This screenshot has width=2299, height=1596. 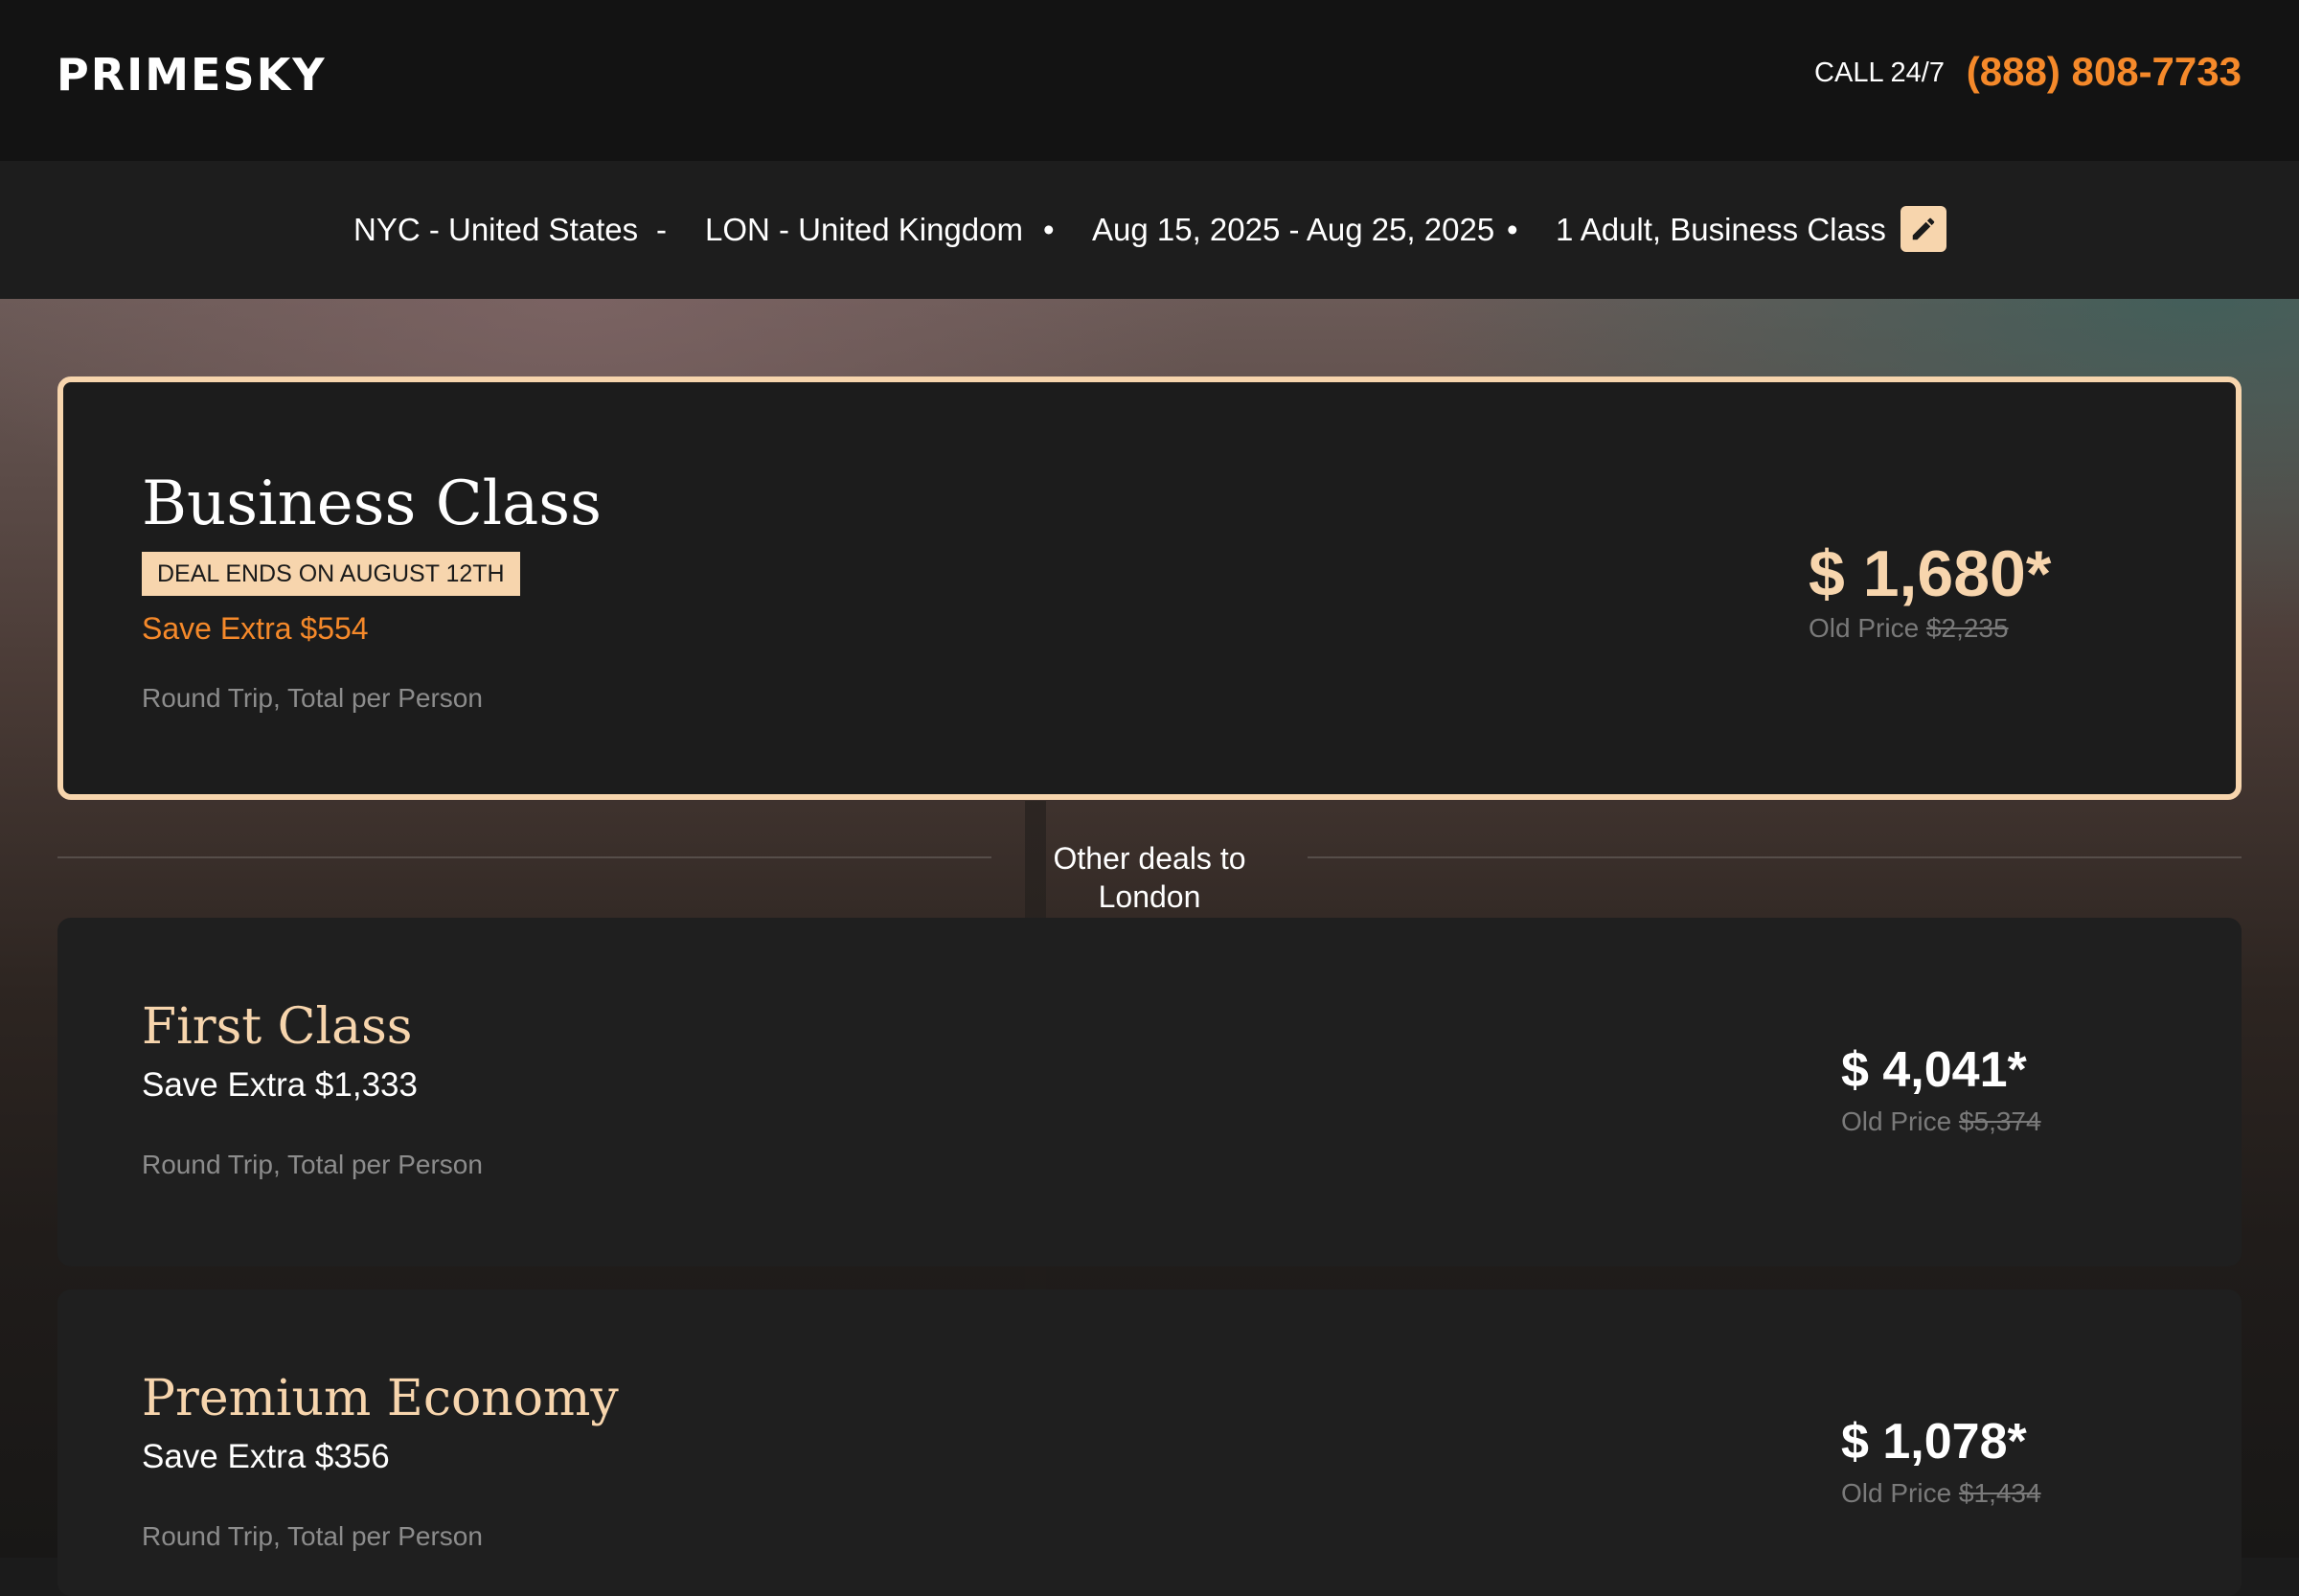 I want to click on old-price: Old Price $5,374, so click(x=1941, y=1122).